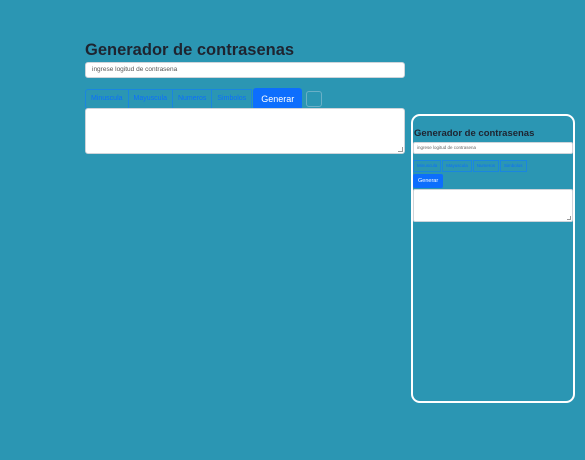 Image resolution: width=585 pixels, height=460 pixels. I want to click on preview-option-mayuscula: Mayuscula, so click(457, 166).